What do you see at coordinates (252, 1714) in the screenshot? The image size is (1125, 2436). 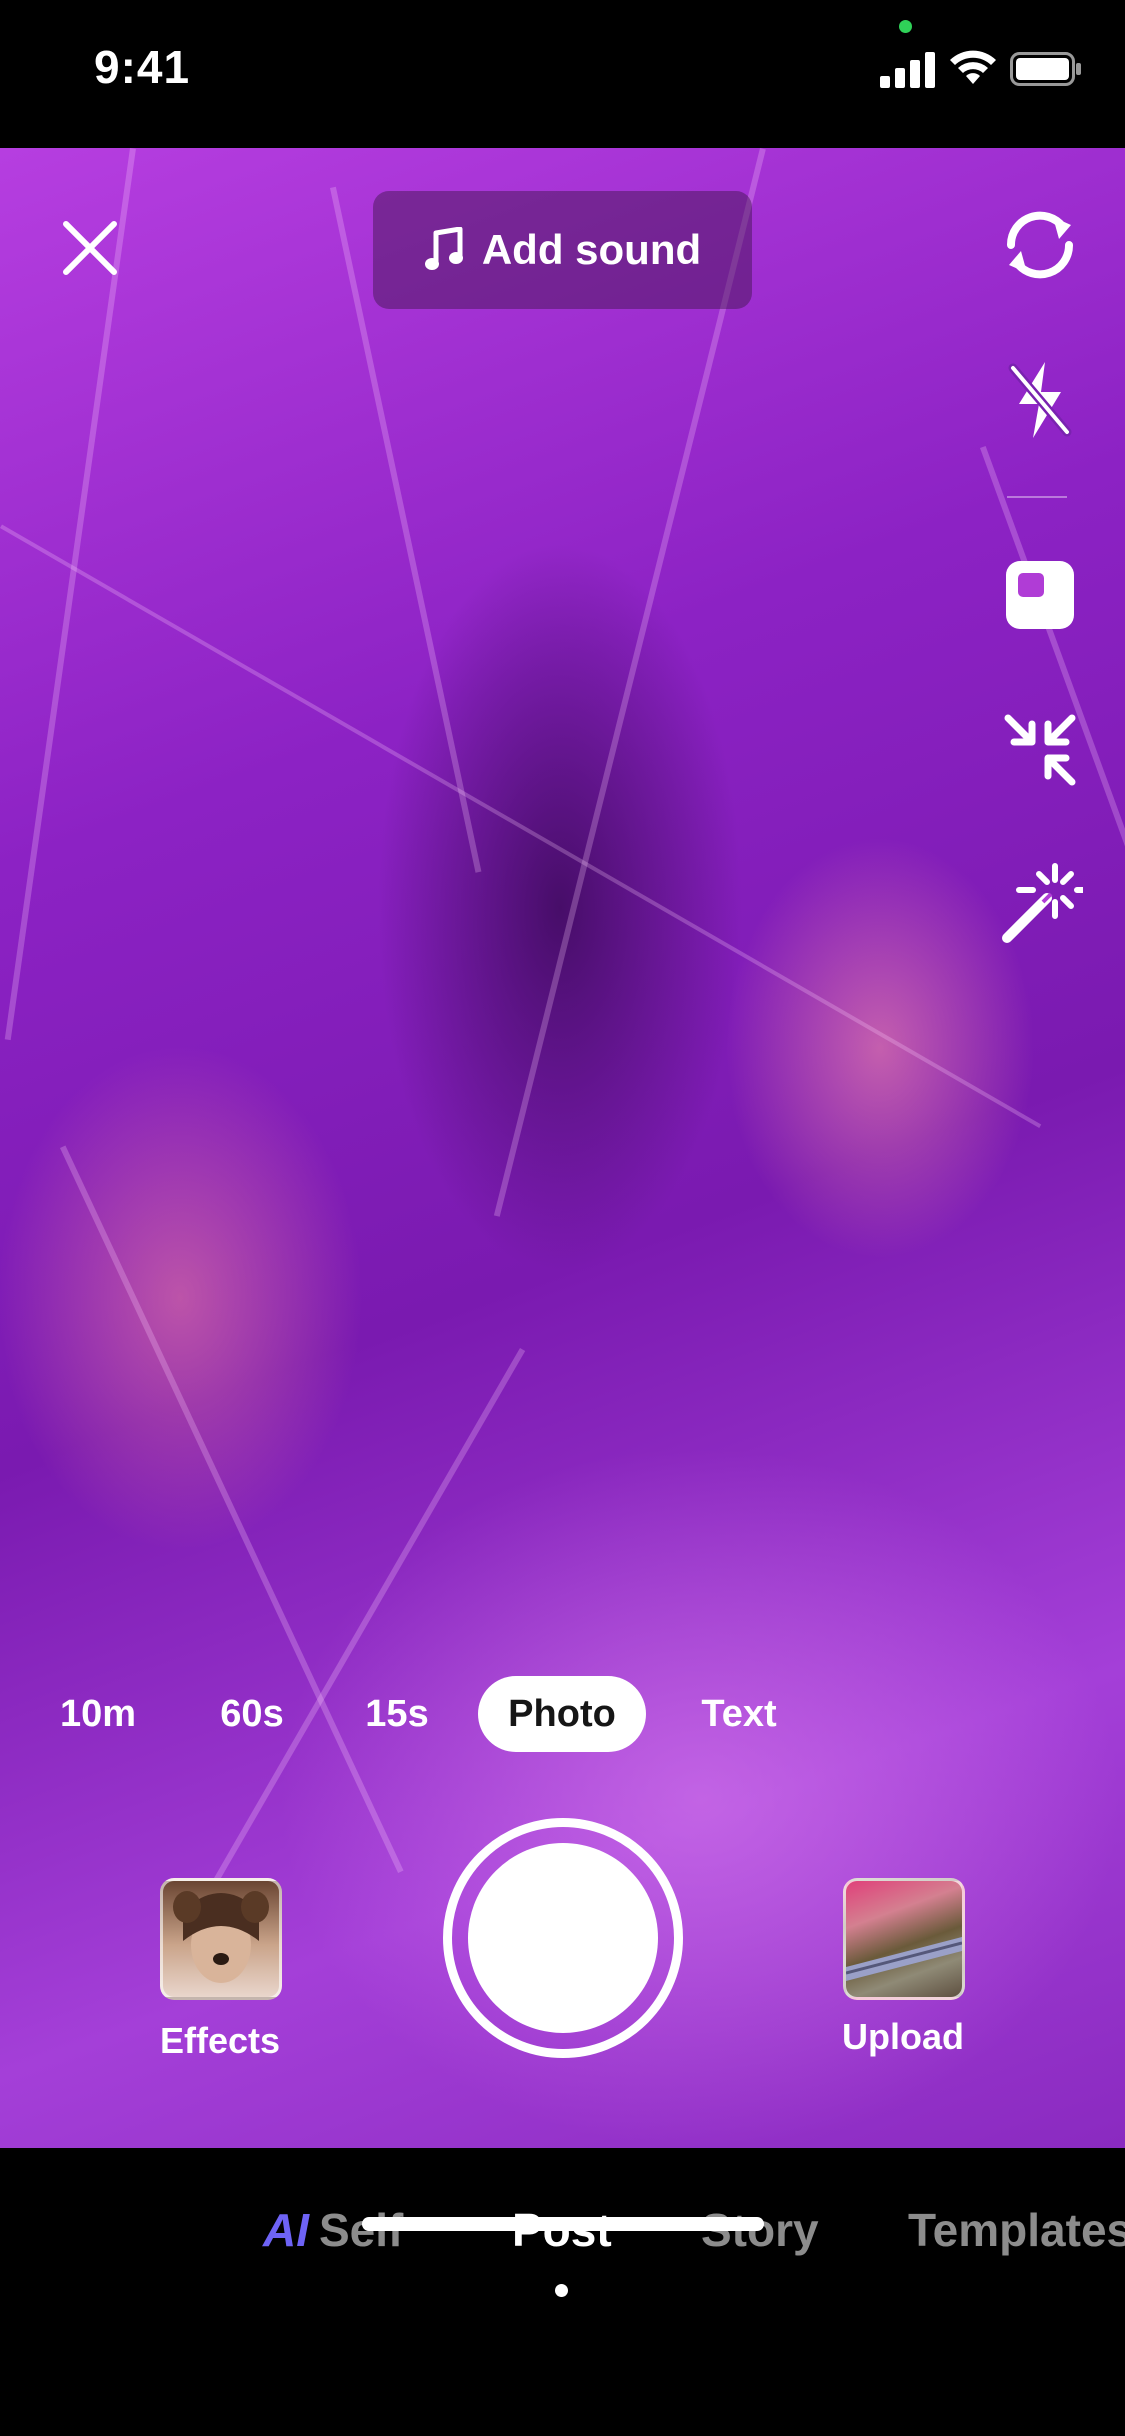 I see `mode-60s: 60s` at bounding box center [252, 1714].